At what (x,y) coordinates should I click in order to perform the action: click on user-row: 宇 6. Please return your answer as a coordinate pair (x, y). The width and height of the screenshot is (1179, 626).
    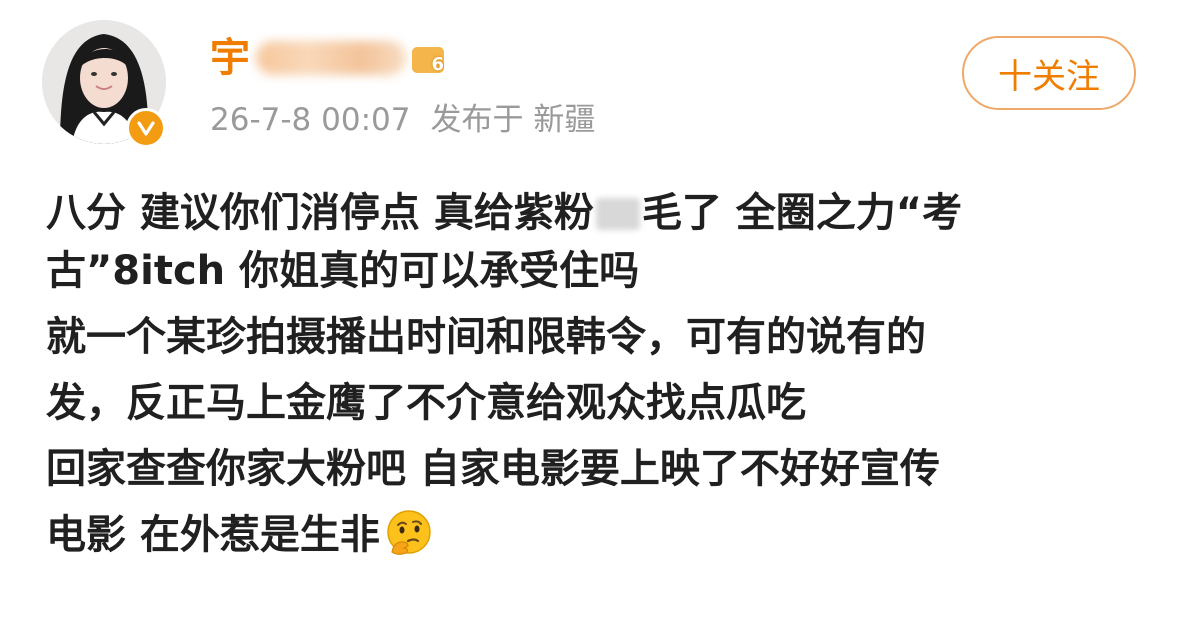
    Looking at the image, I should click on (328, 58).